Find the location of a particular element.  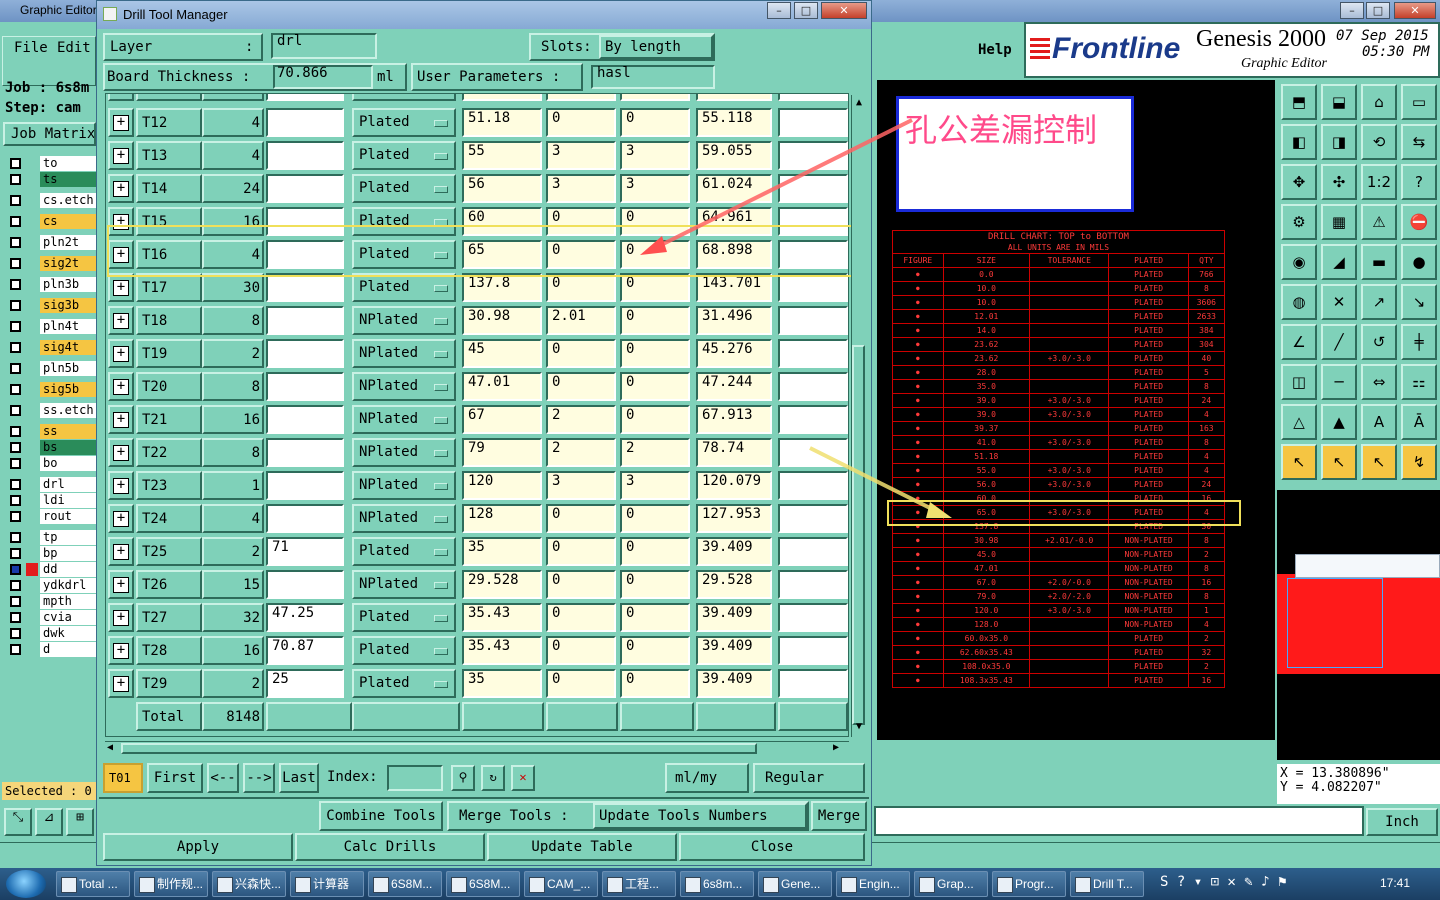

yellow-arrow-head is located at coordinates (939, 510).